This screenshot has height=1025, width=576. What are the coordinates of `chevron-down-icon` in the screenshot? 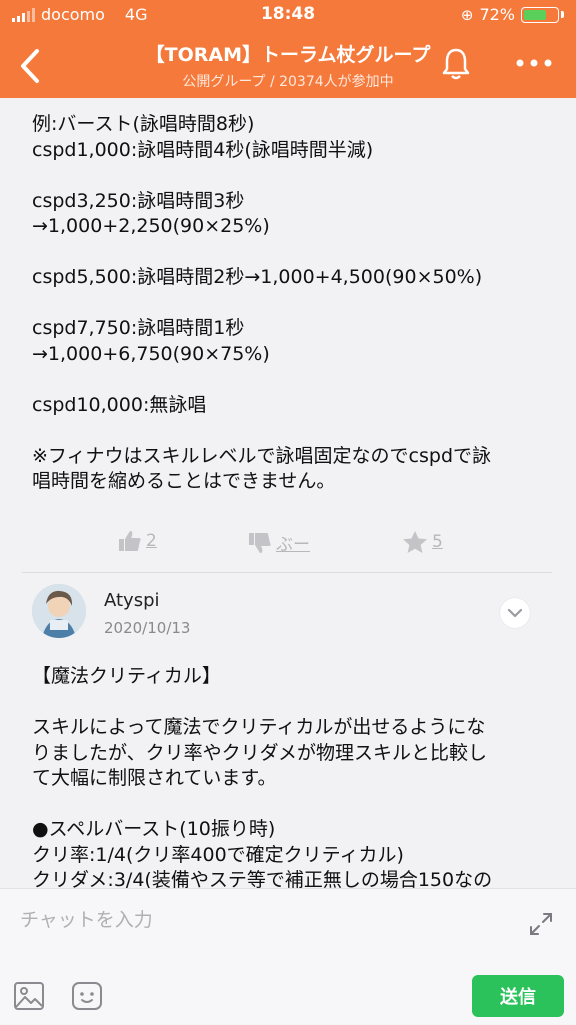 It's located at (515, 613).